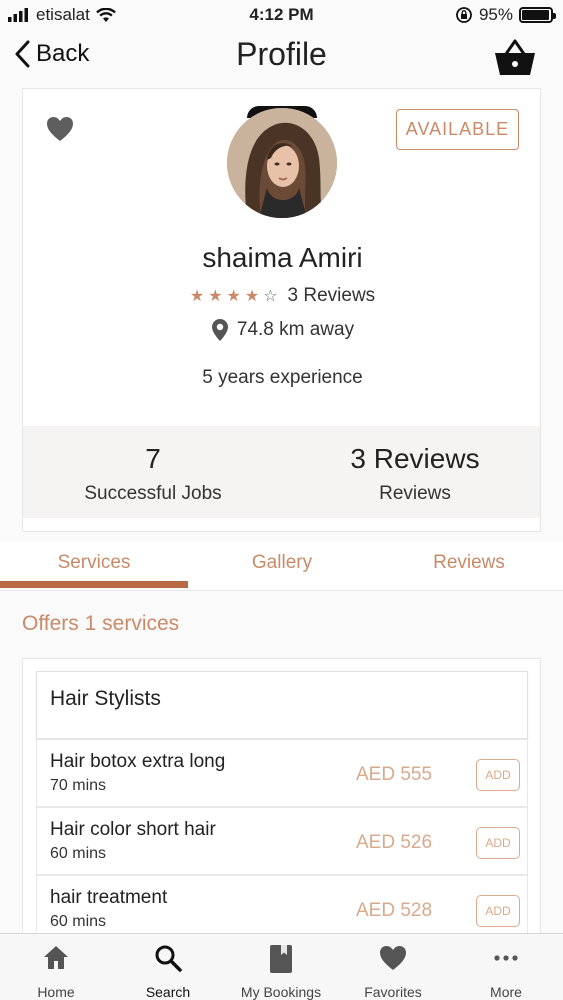  I want to click on cart-button, so click(515, 58).